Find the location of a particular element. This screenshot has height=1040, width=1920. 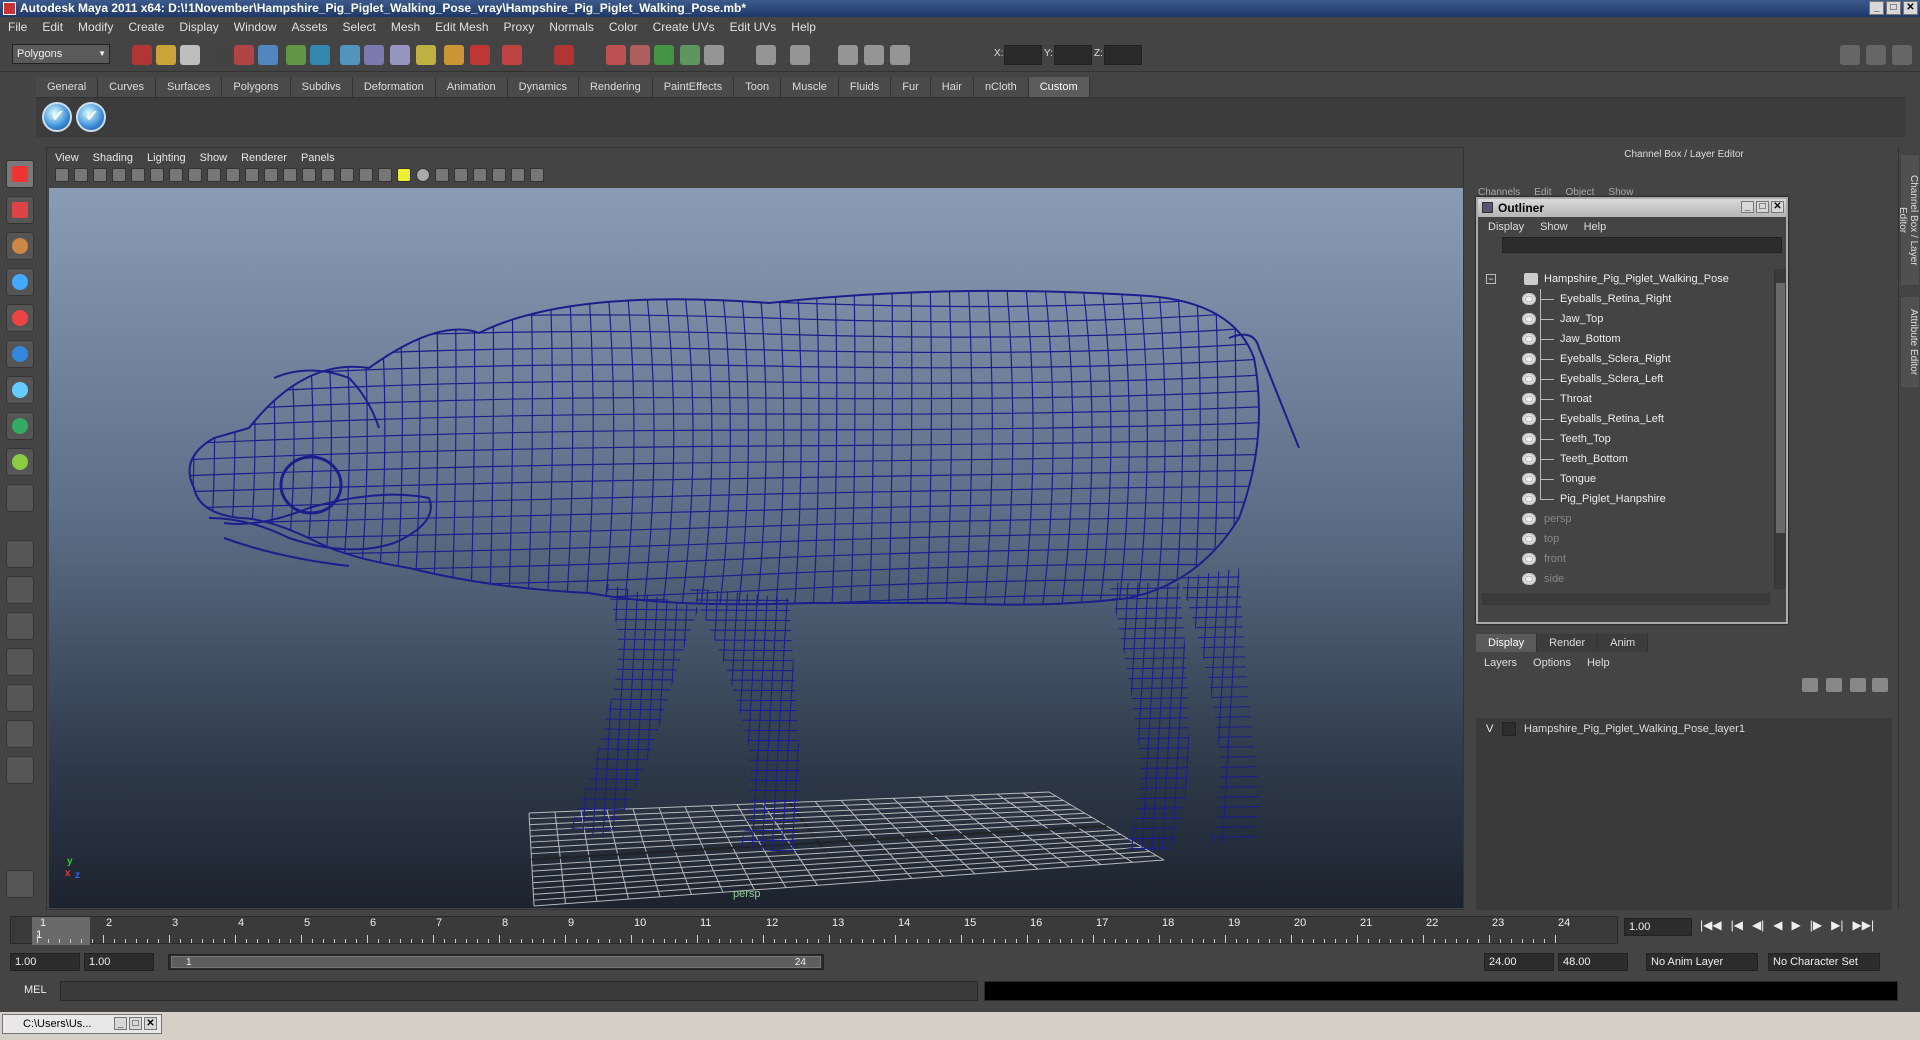

current-frame-field: 1.00 is located at coordinates (1658, 927).